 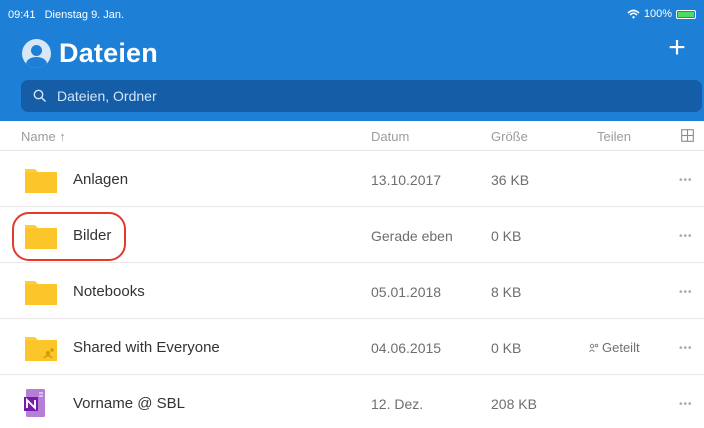 I want to click on share-label: Geteilt, so click(x=621, y=347).